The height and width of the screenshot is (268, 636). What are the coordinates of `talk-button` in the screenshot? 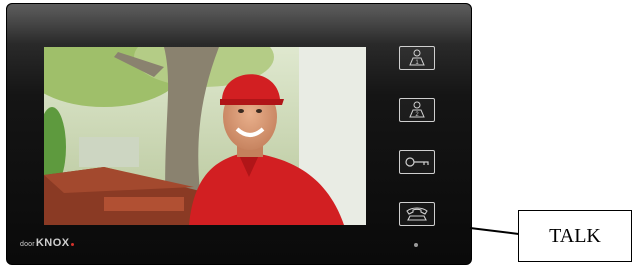 It's located at (417, 214).